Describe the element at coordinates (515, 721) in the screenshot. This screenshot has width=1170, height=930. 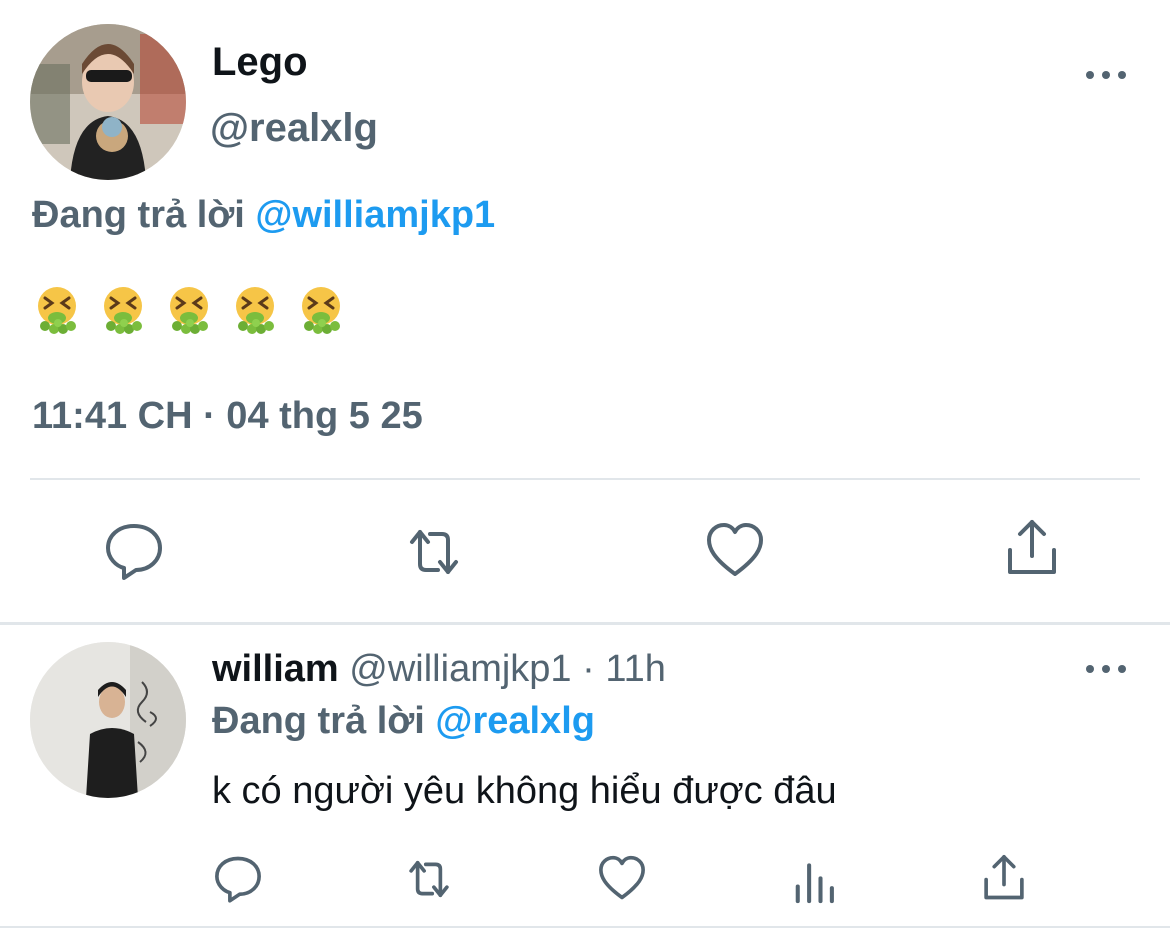
I see `replying-to-mention: @realxlg` at that location.